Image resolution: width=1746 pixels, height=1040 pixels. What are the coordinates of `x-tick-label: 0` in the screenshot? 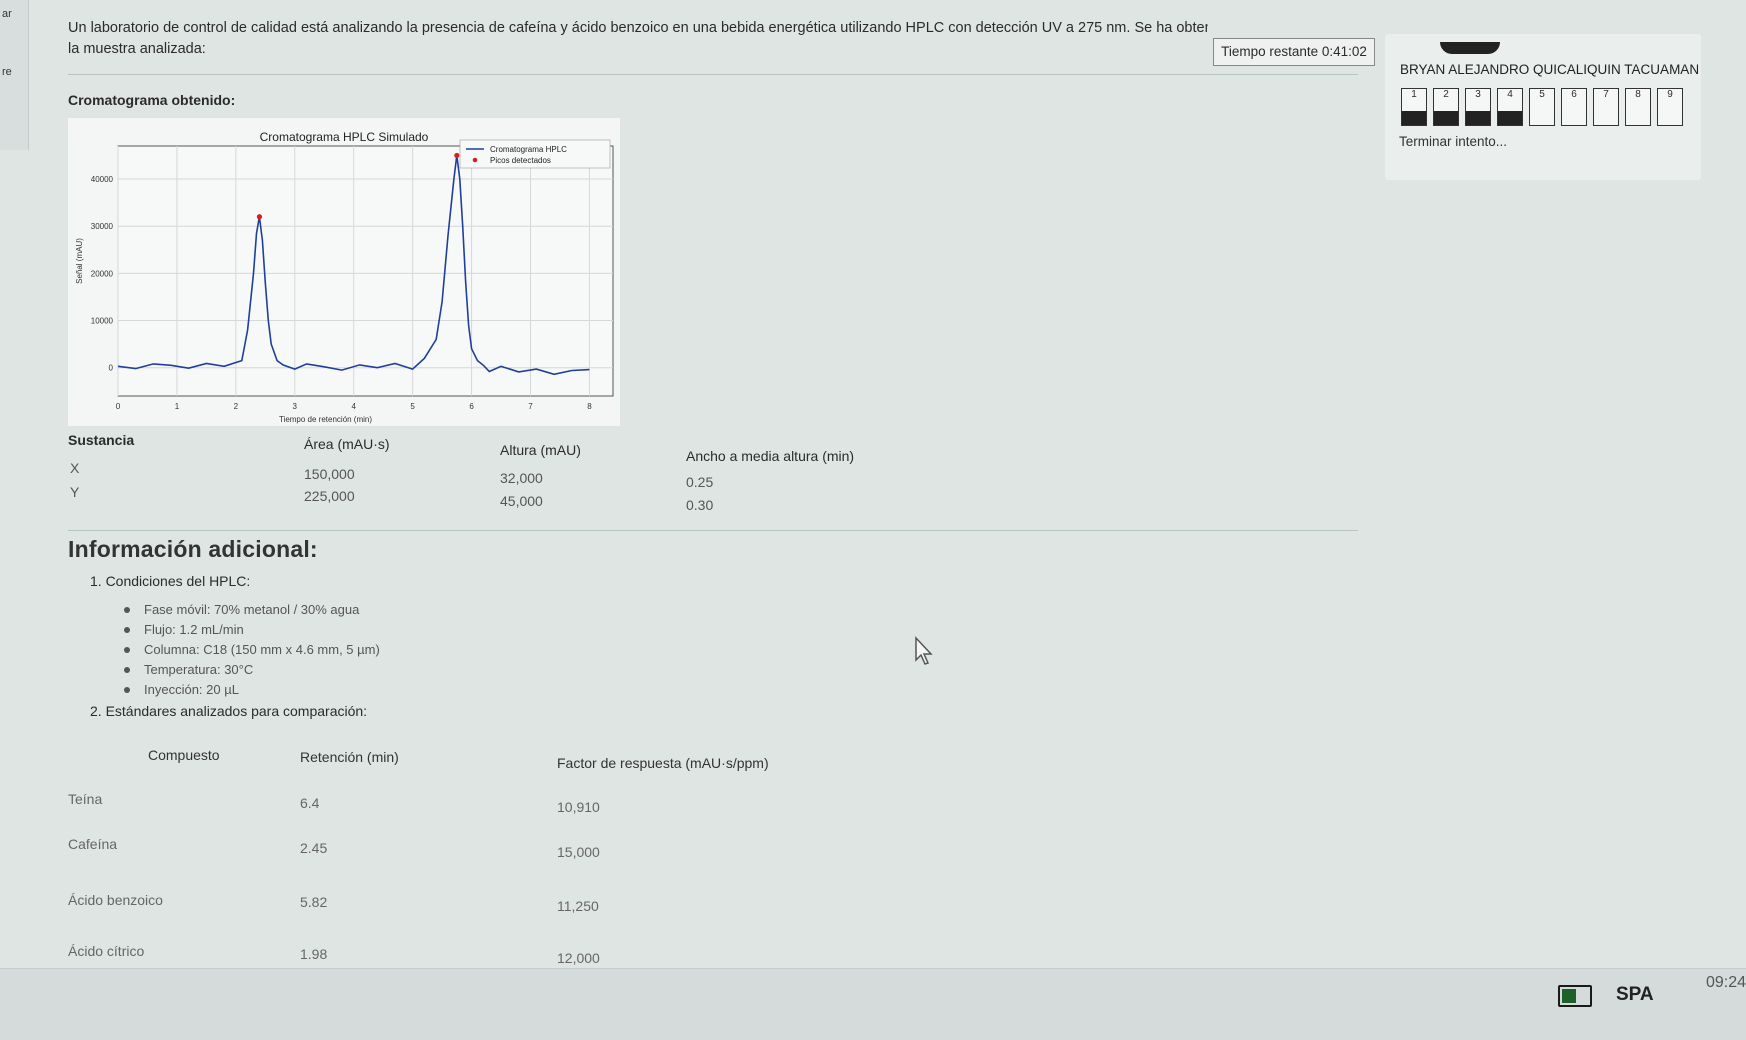 It's located at (118, 406).